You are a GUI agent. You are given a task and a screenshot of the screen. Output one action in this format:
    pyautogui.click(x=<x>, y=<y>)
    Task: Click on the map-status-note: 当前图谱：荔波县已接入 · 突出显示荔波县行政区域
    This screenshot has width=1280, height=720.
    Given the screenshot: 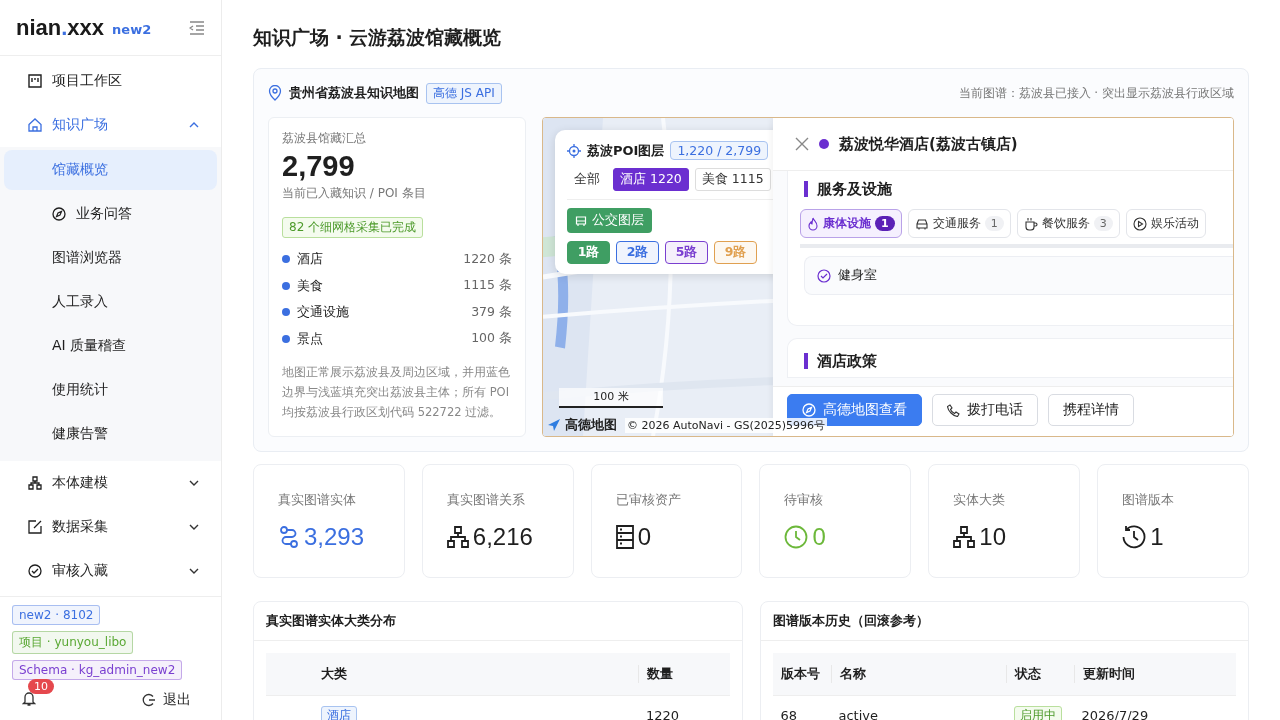 What is the action you would take?
    pyautogui.click(x=1096, y=93)
    